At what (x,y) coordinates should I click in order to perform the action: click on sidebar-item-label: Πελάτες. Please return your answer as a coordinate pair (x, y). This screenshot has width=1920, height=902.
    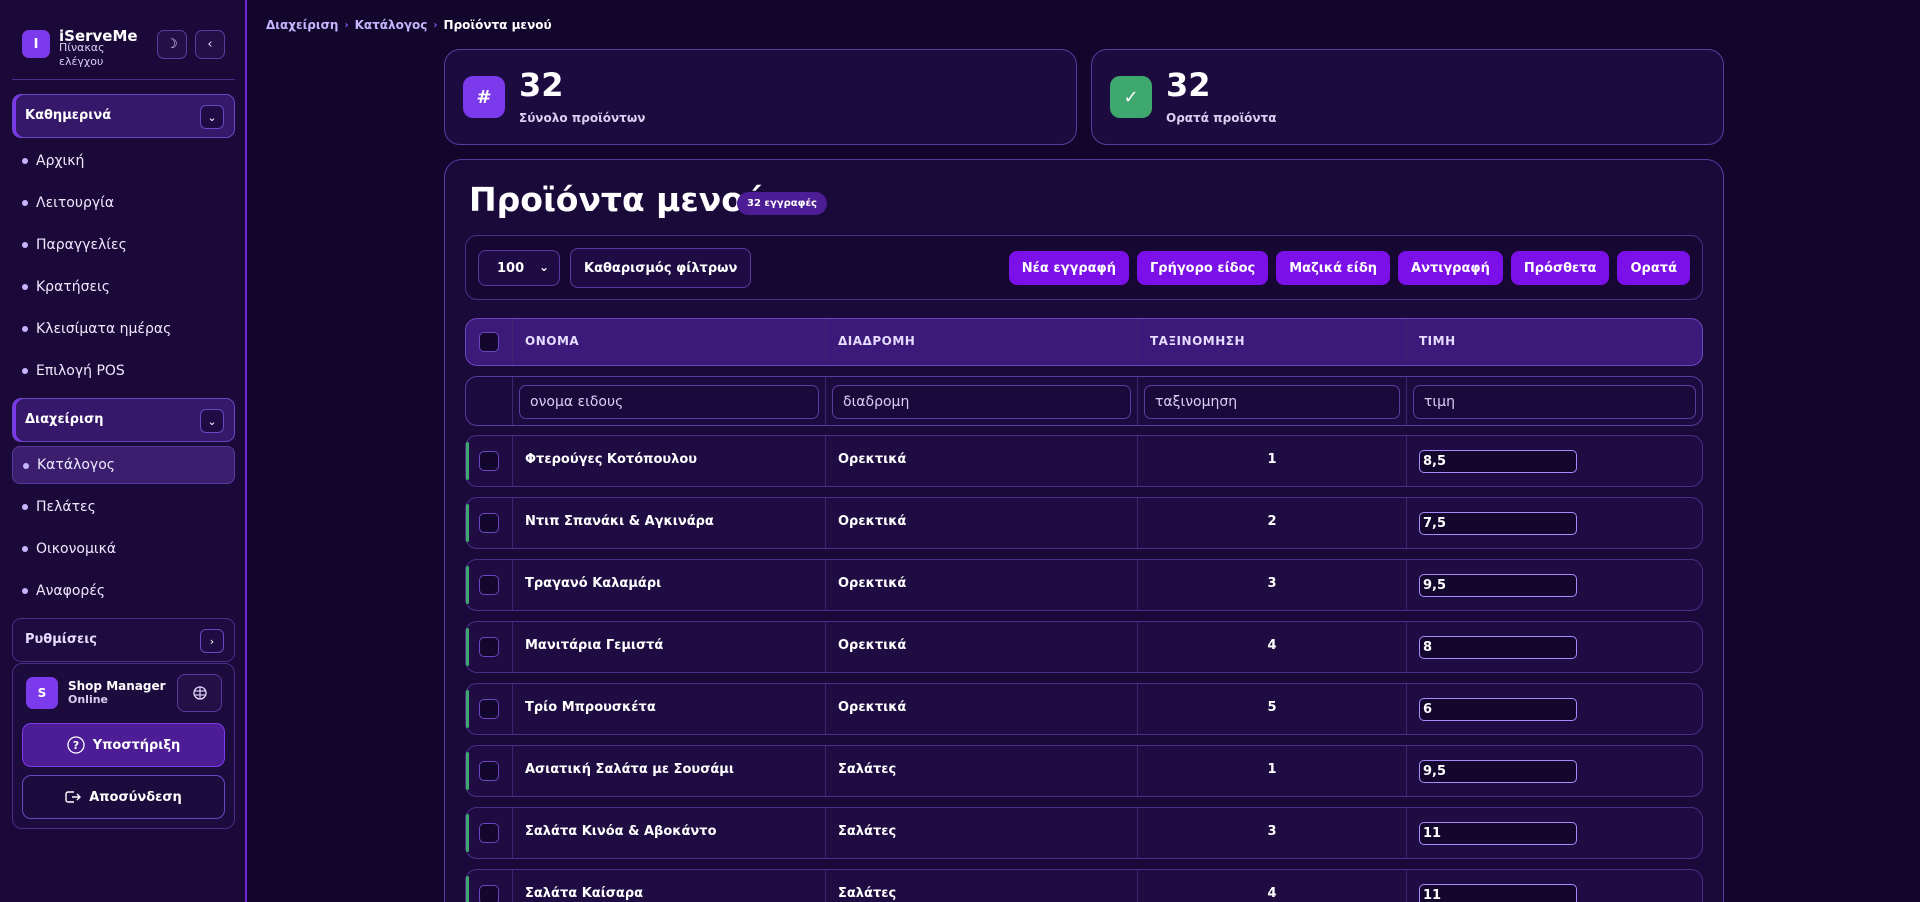
    Looking at the image, I should click on (66, 507).